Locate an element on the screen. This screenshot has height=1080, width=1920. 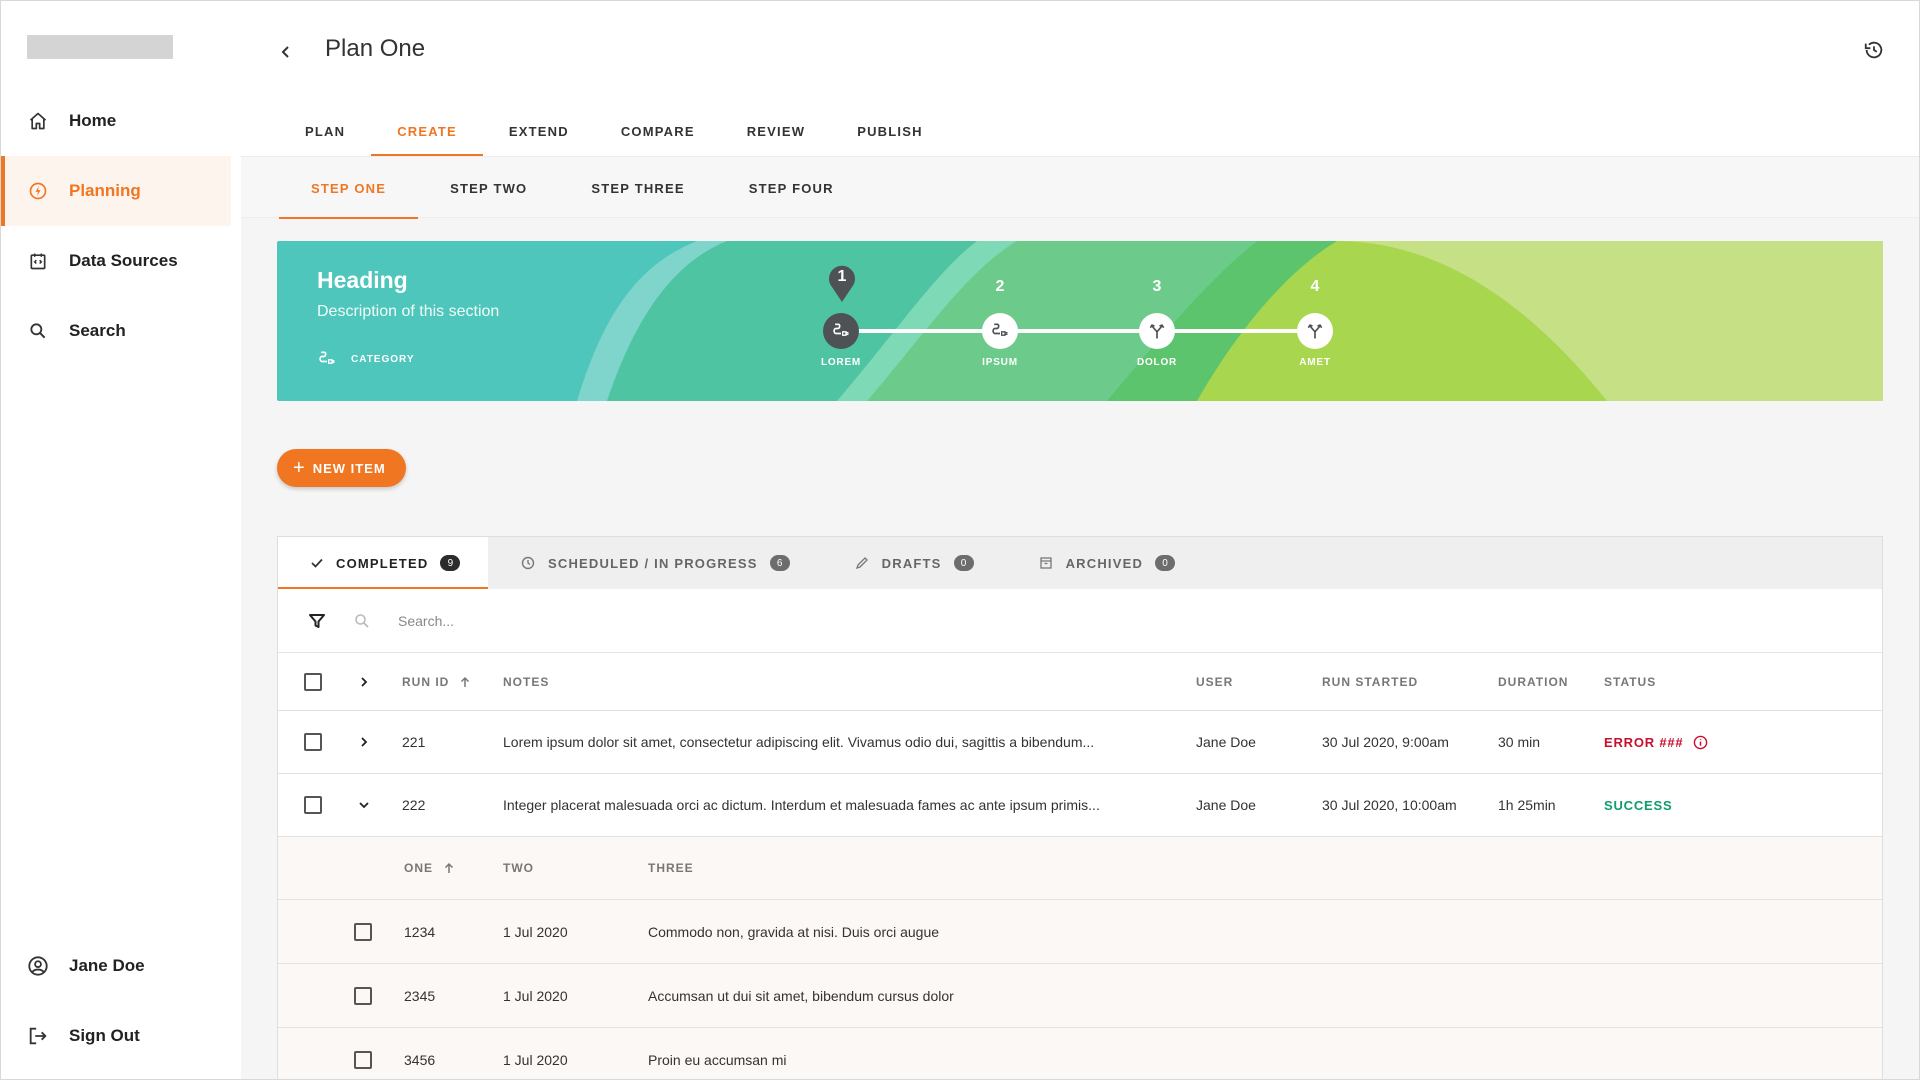
tab-compare: COMPARE is located at coordinates (658, 131).